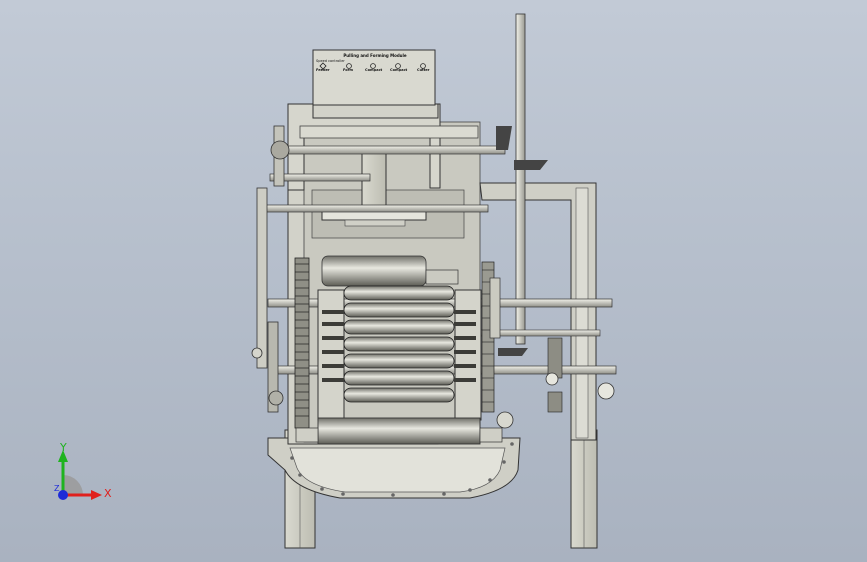 The width and height of the screenshot is (867, 562). I want to click on triad-y-label: Y, so click(63, 447).